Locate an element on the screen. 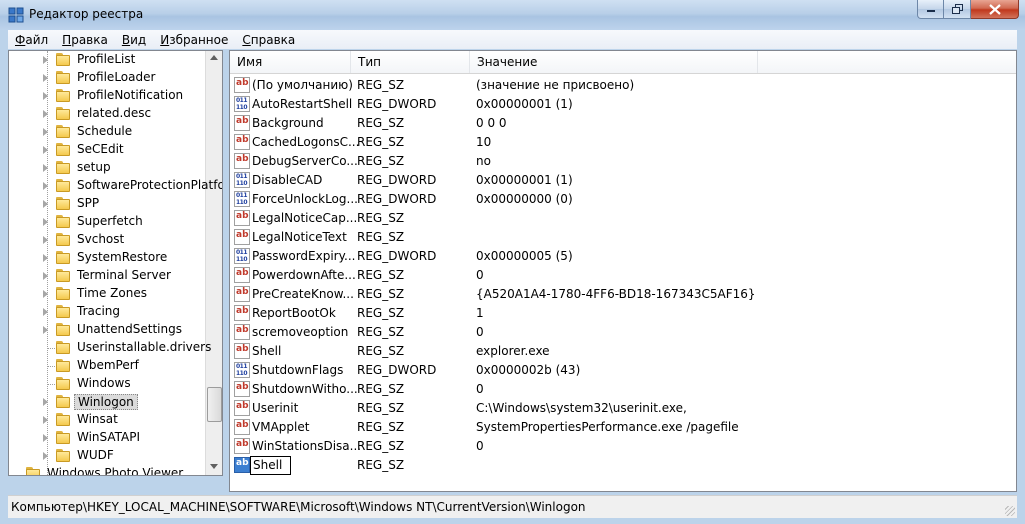 The height and width of the screenshot is (524, 1025). table-row: ab ReportBootOk REG_SZ 1 is located at coordinates (620, 313).